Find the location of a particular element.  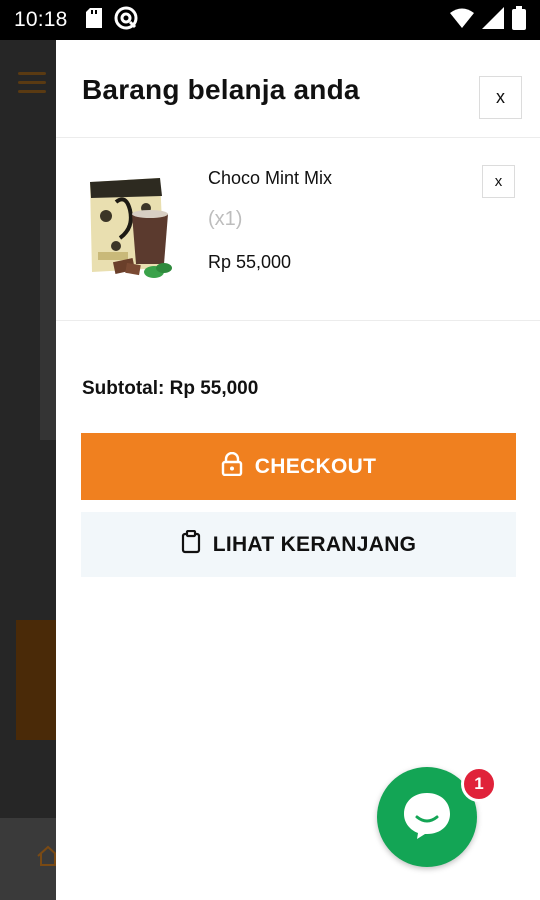

sd-card-icon is located at coordinates (93, 20).